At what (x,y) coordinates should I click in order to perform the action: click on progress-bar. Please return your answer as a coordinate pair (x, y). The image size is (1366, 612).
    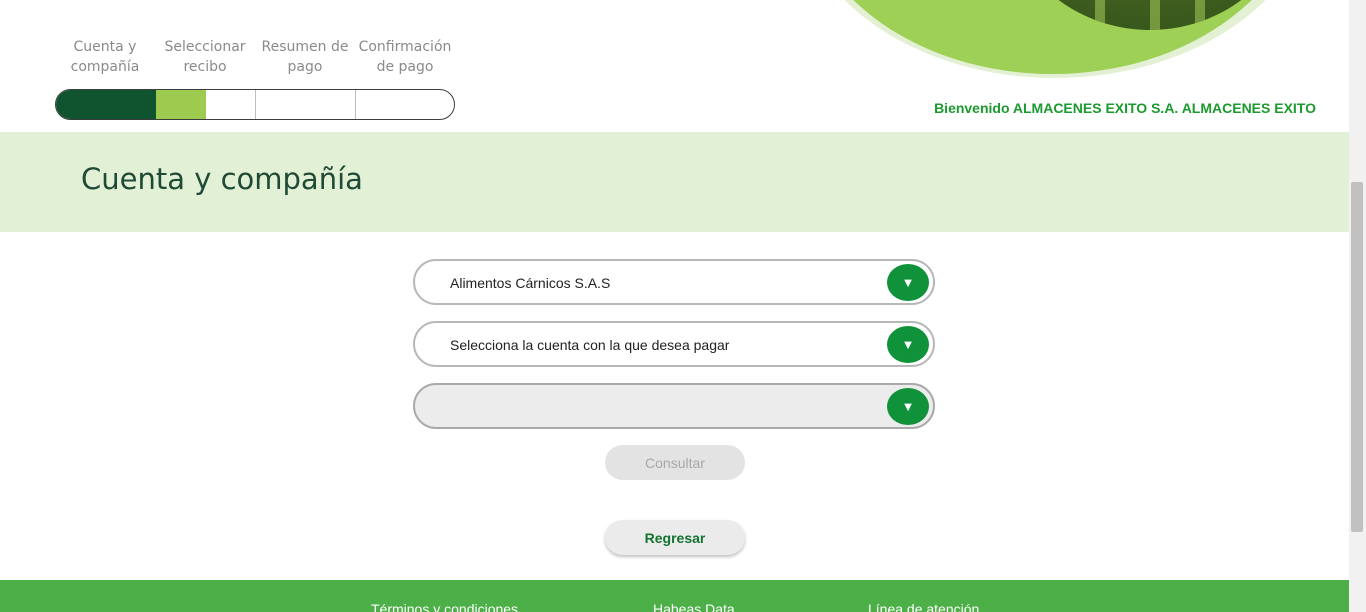
    Looking at the image, I should click on (255, 104).